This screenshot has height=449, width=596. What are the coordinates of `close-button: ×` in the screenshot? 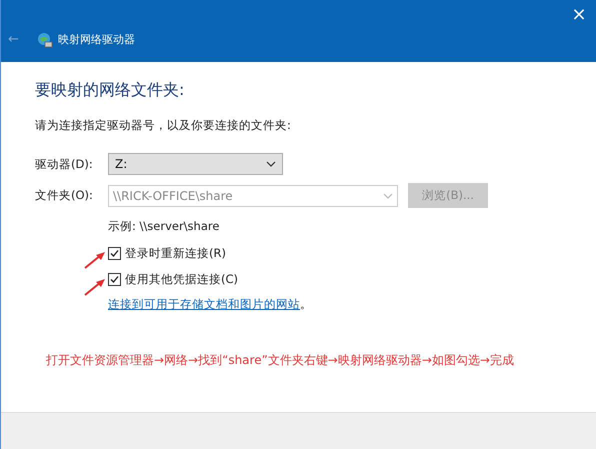 It's located at (579, 15).